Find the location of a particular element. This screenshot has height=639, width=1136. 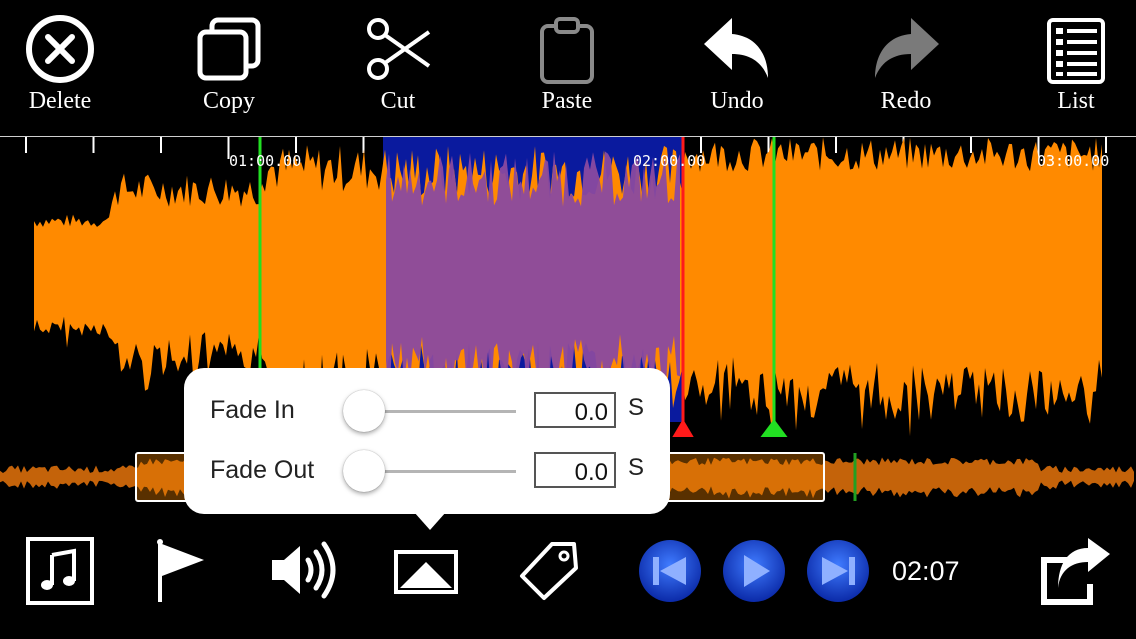

tag-icon is located at coordinates (549, 571).